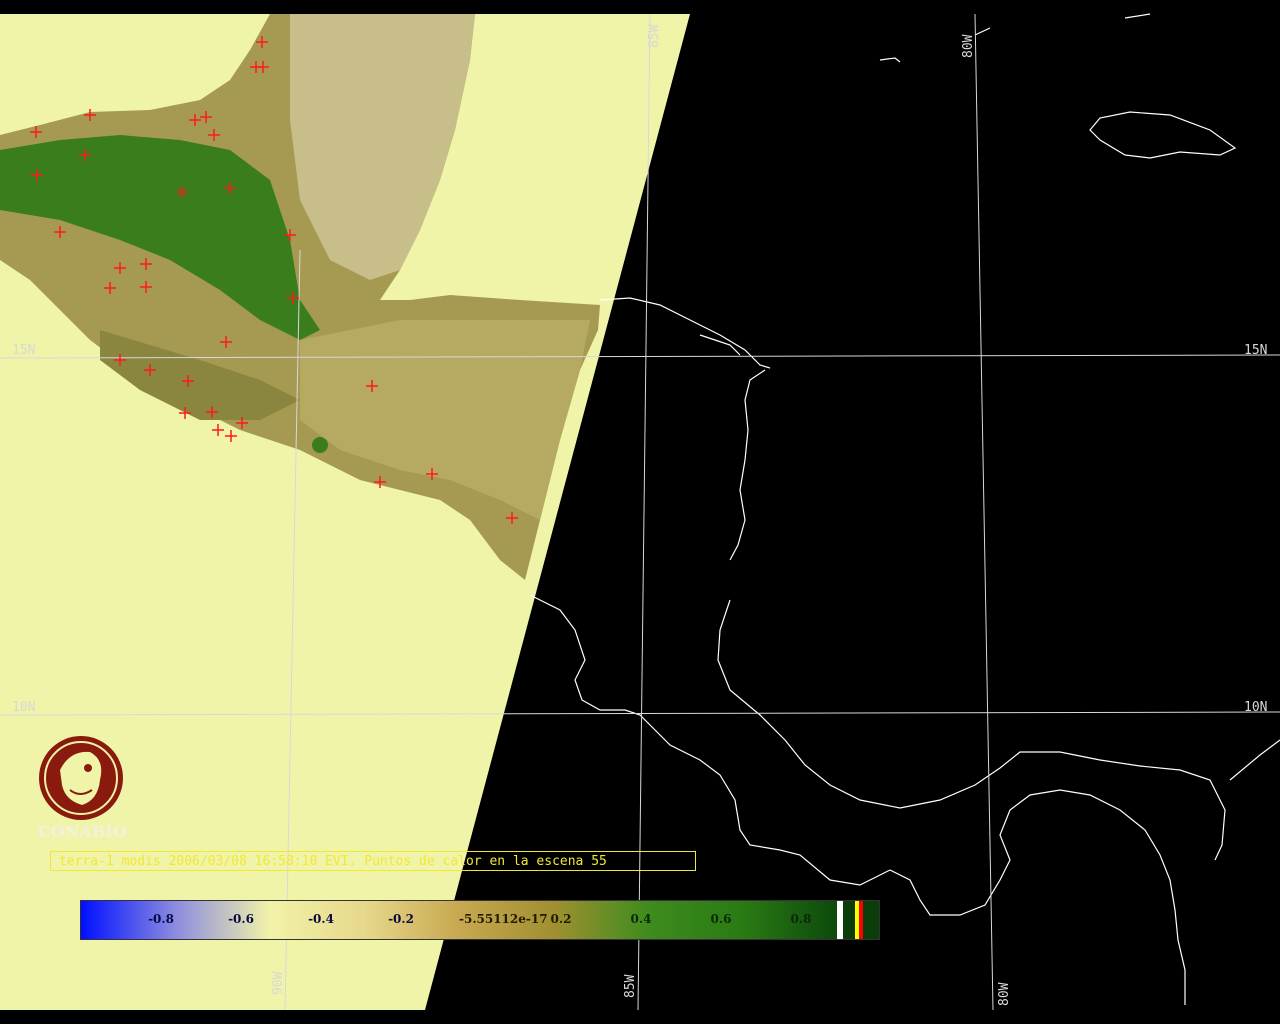 The width and height of the screenshot is (1280, 1024). What do you see at coordinates (801, 919) in the screenshot?
I see `legend-label: 0.8` at bounding box center [801, 919].